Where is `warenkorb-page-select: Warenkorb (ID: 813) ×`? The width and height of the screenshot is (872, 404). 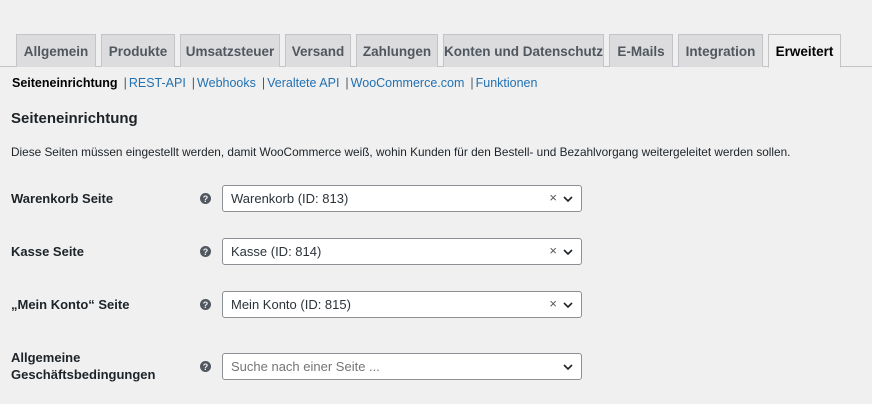 warenkorb-page-select: Warenkorb (ID: 813) × is located at coordinates (402, 198).